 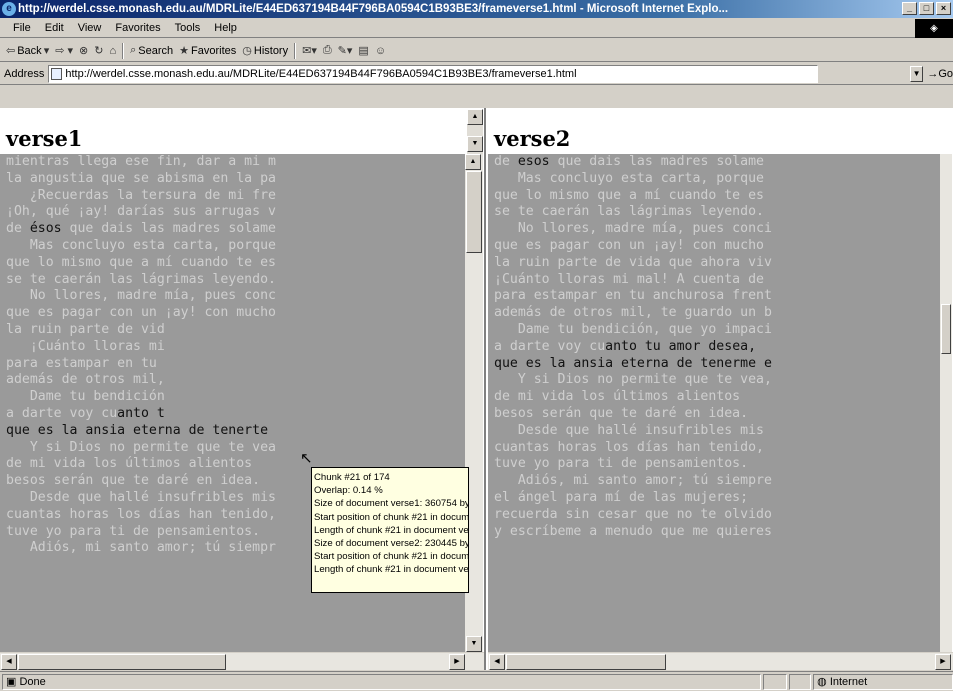 What do you see at coordinates (717, 330) in the screenshot?
I see `text-line: Dame tu bendición, que yo impaci` at bounding box center [717, 330].